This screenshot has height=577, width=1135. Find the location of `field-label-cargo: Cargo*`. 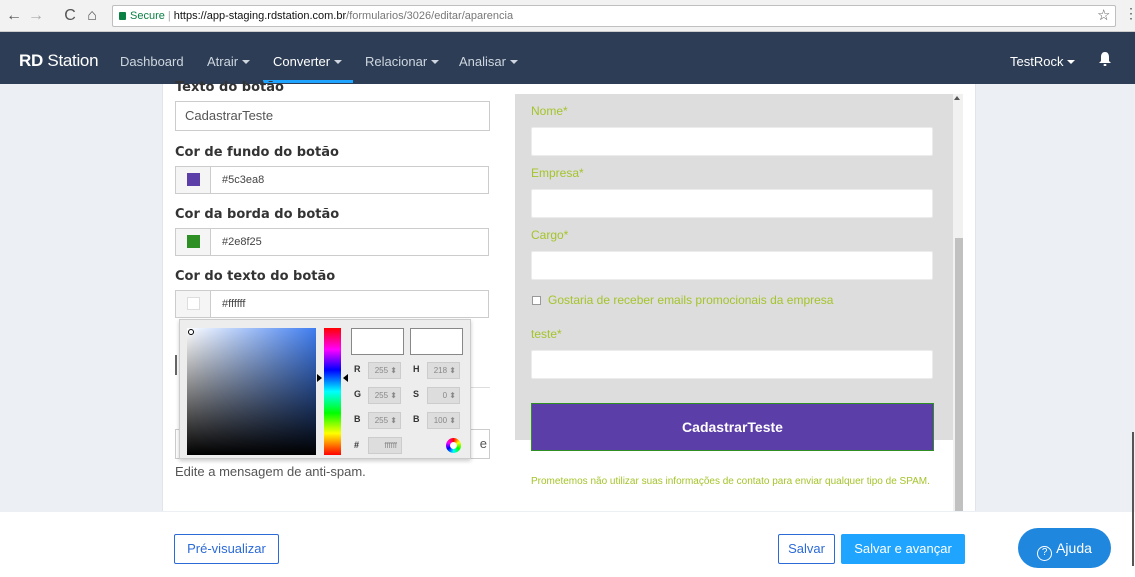

field-label-cargo: Cargo* is located at coordinates (550, 235).